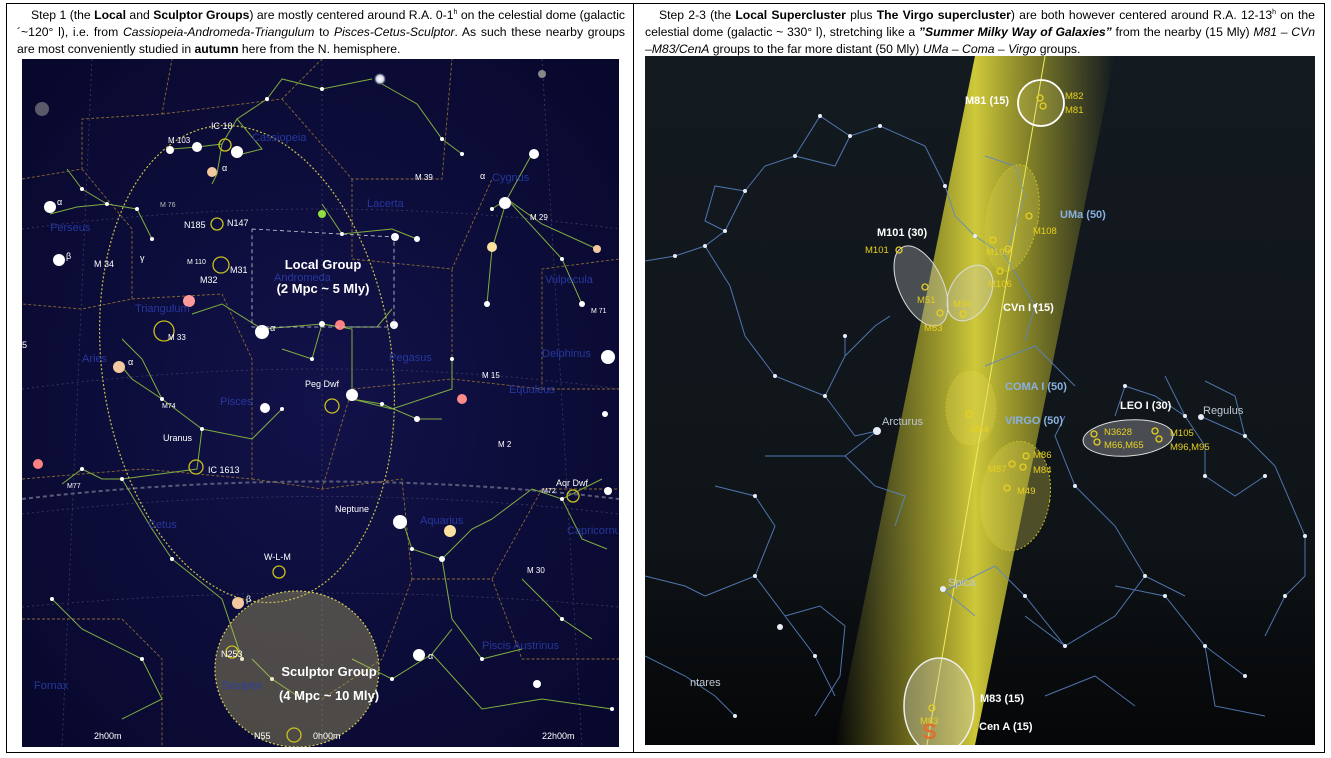 The height and width of the screenshot is (758, 1331). Describe the element at coordinates (532, 390) in the screenshot. I see `const-equuleus: Equuleus` at that location.